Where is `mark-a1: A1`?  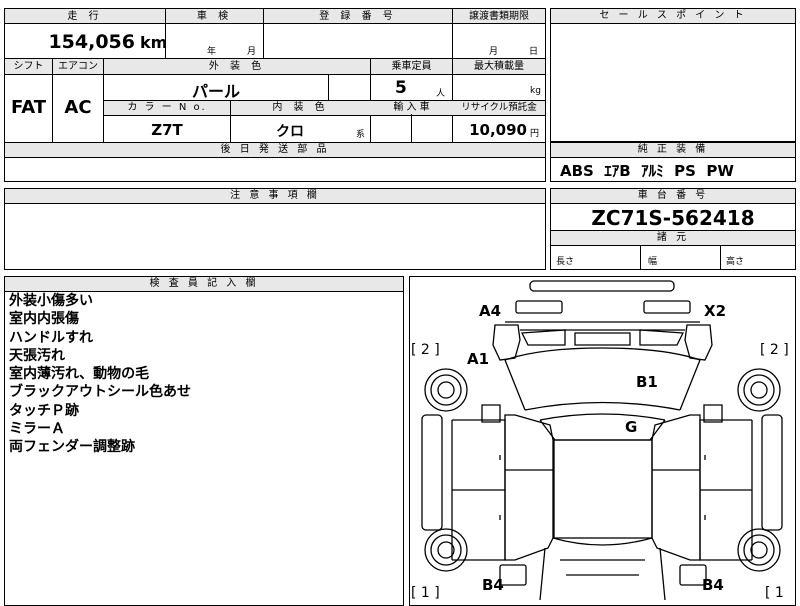
mark-a1: A1 is located at coordinates (478, 359).